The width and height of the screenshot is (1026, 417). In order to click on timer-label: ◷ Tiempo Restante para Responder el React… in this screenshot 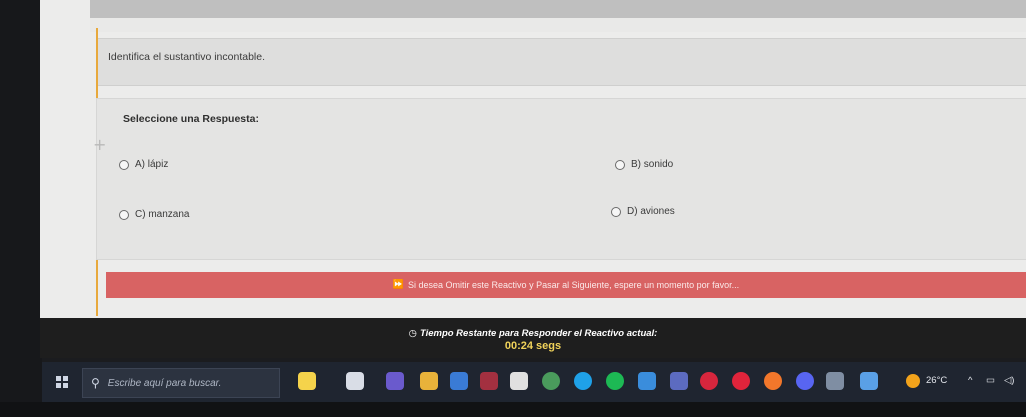, I will do `click(533, 333)`.